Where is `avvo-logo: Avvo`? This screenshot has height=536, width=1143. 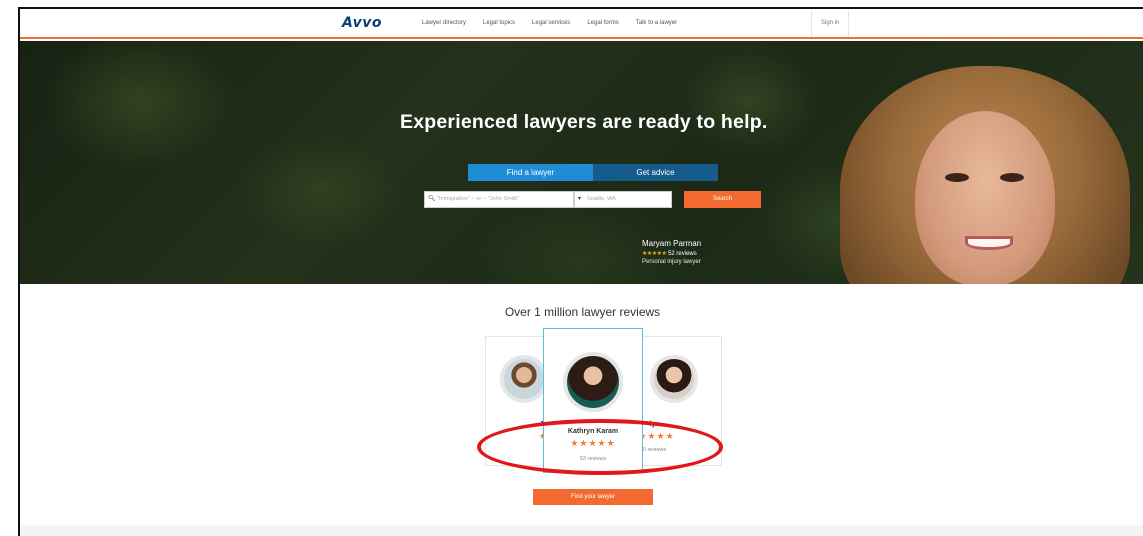
avvo-logo: Avvo is located at coordinates (362, 23).